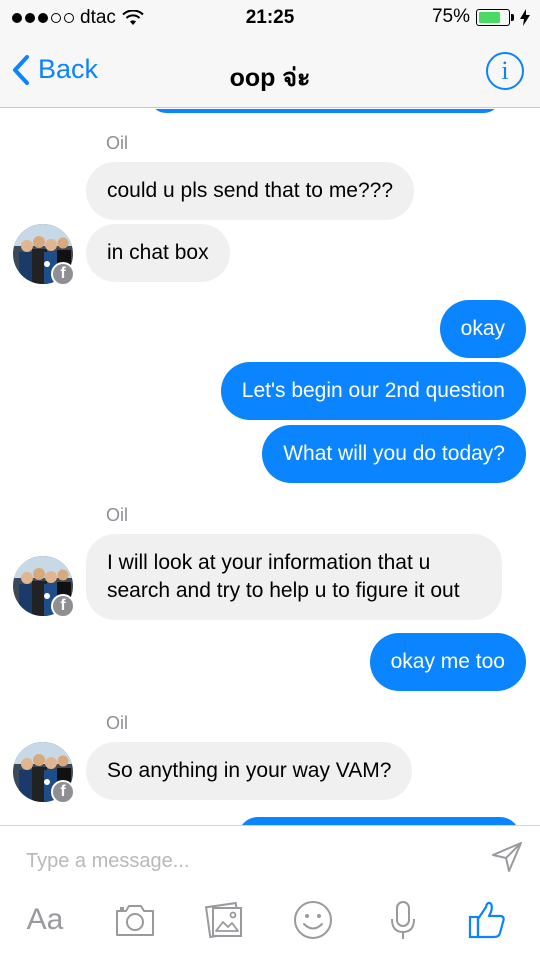  I want to click on info-icon: i, so click(505, 70).